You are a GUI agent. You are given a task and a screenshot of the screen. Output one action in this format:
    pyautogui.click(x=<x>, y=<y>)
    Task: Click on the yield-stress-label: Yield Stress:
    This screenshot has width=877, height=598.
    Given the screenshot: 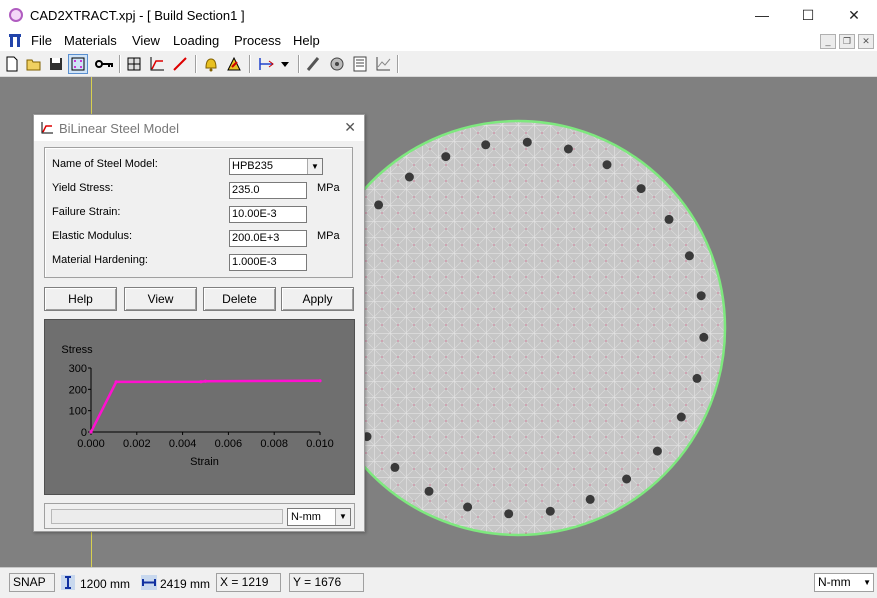 What is the action you would take?
    pyautogui.click(x=83, y=188)
    